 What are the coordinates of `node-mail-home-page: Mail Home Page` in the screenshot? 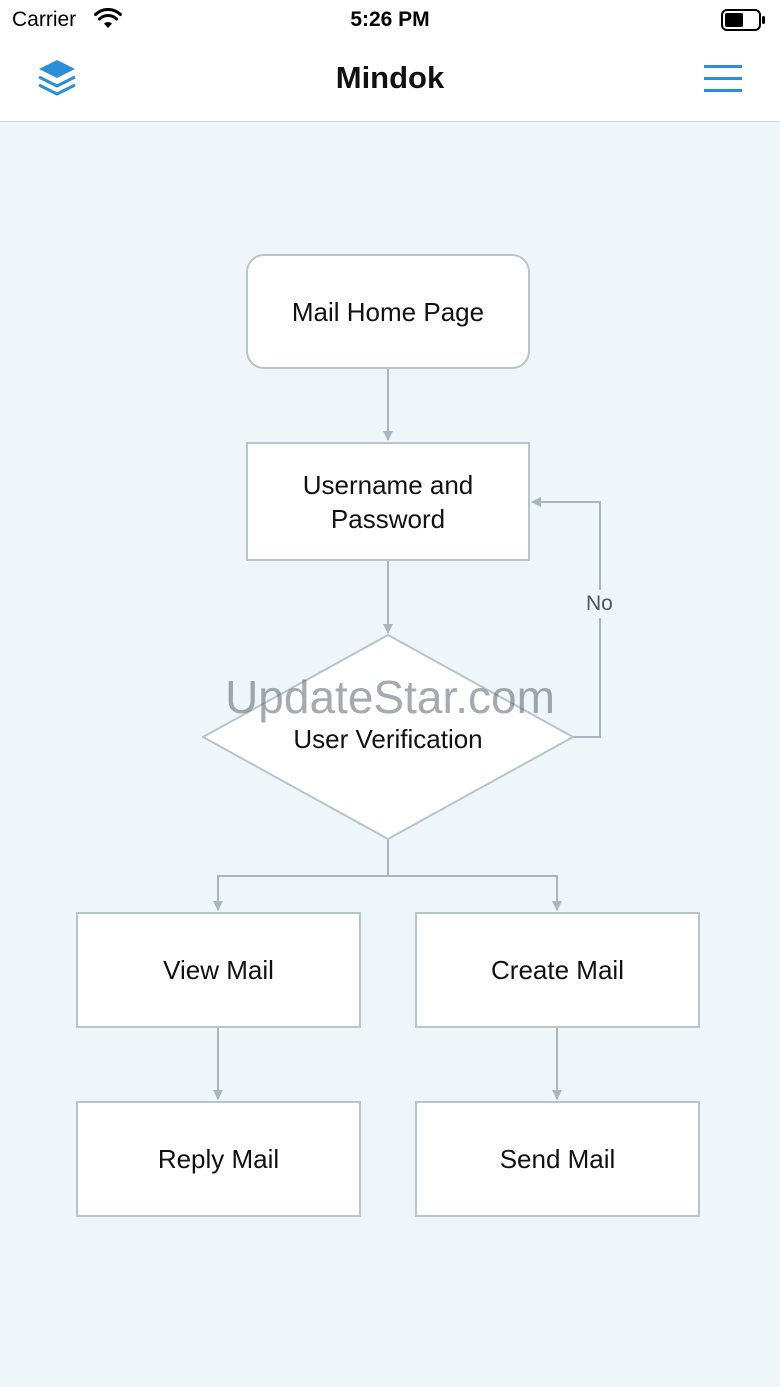 It's located at (388, 311).